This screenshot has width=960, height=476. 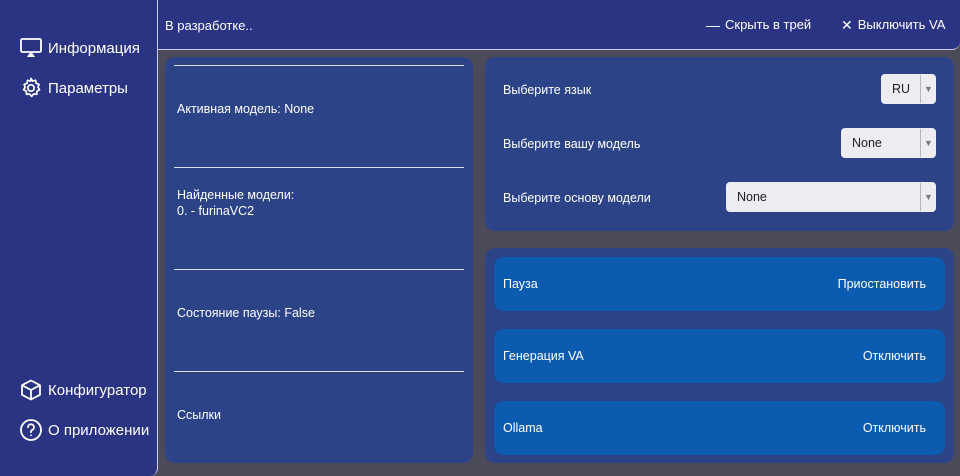 I want to click on model-base-label: Выберите основу модели, so click(x=577, y=198).